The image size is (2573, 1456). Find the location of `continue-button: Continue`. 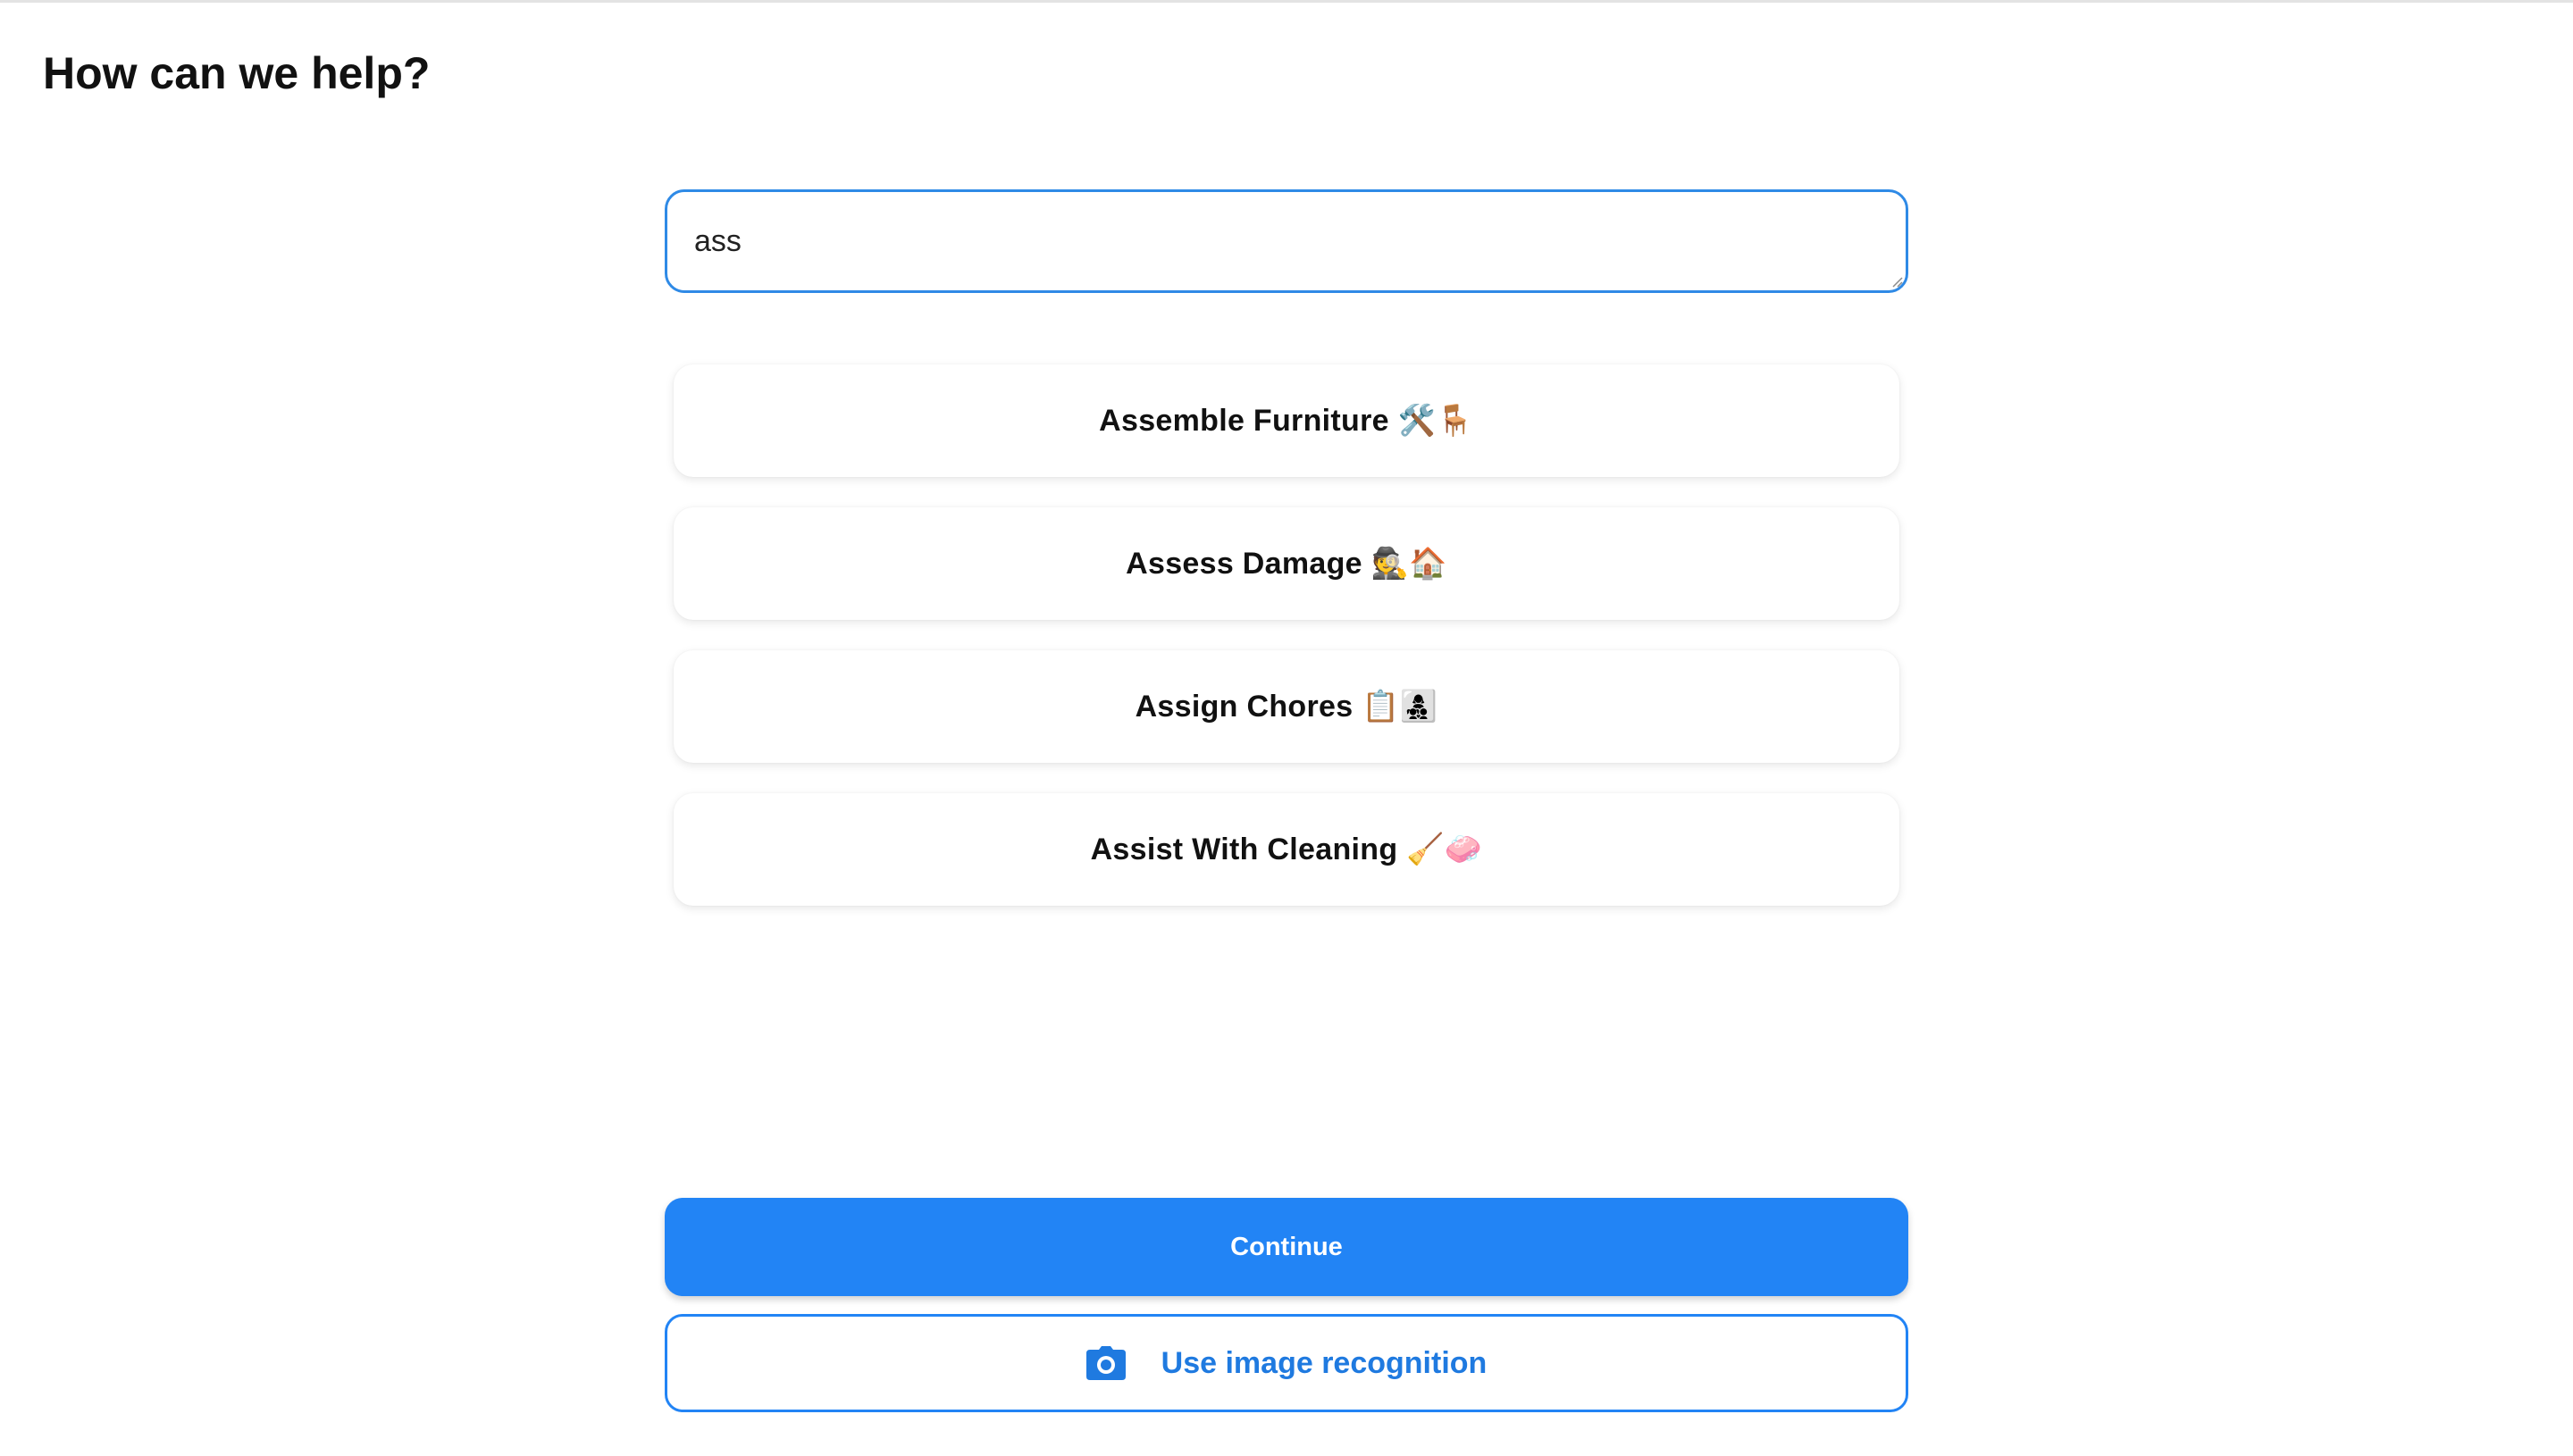

continue-button: Continue is located at coordinates (1286, 1247).